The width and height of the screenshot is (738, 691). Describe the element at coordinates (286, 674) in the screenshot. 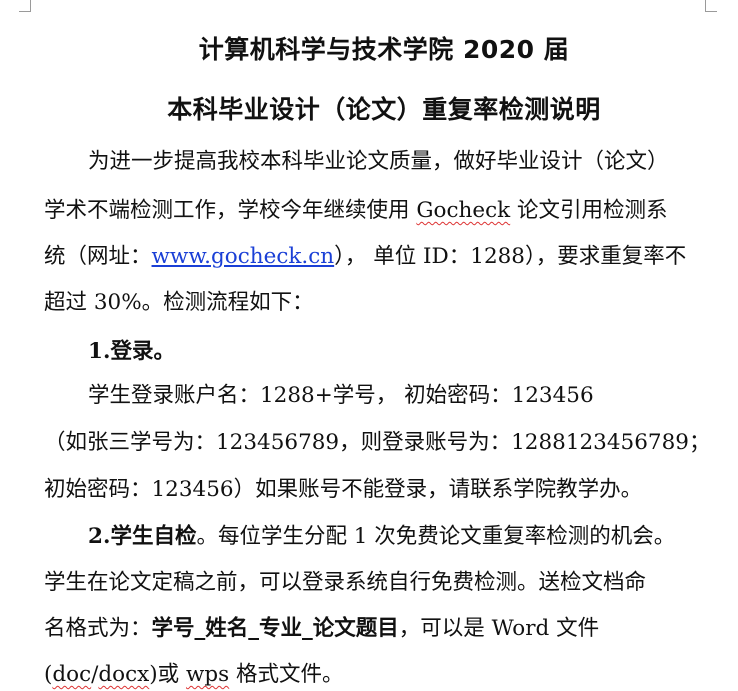

I see `section-2-line-4-text-c: 格式文件。` at that location.